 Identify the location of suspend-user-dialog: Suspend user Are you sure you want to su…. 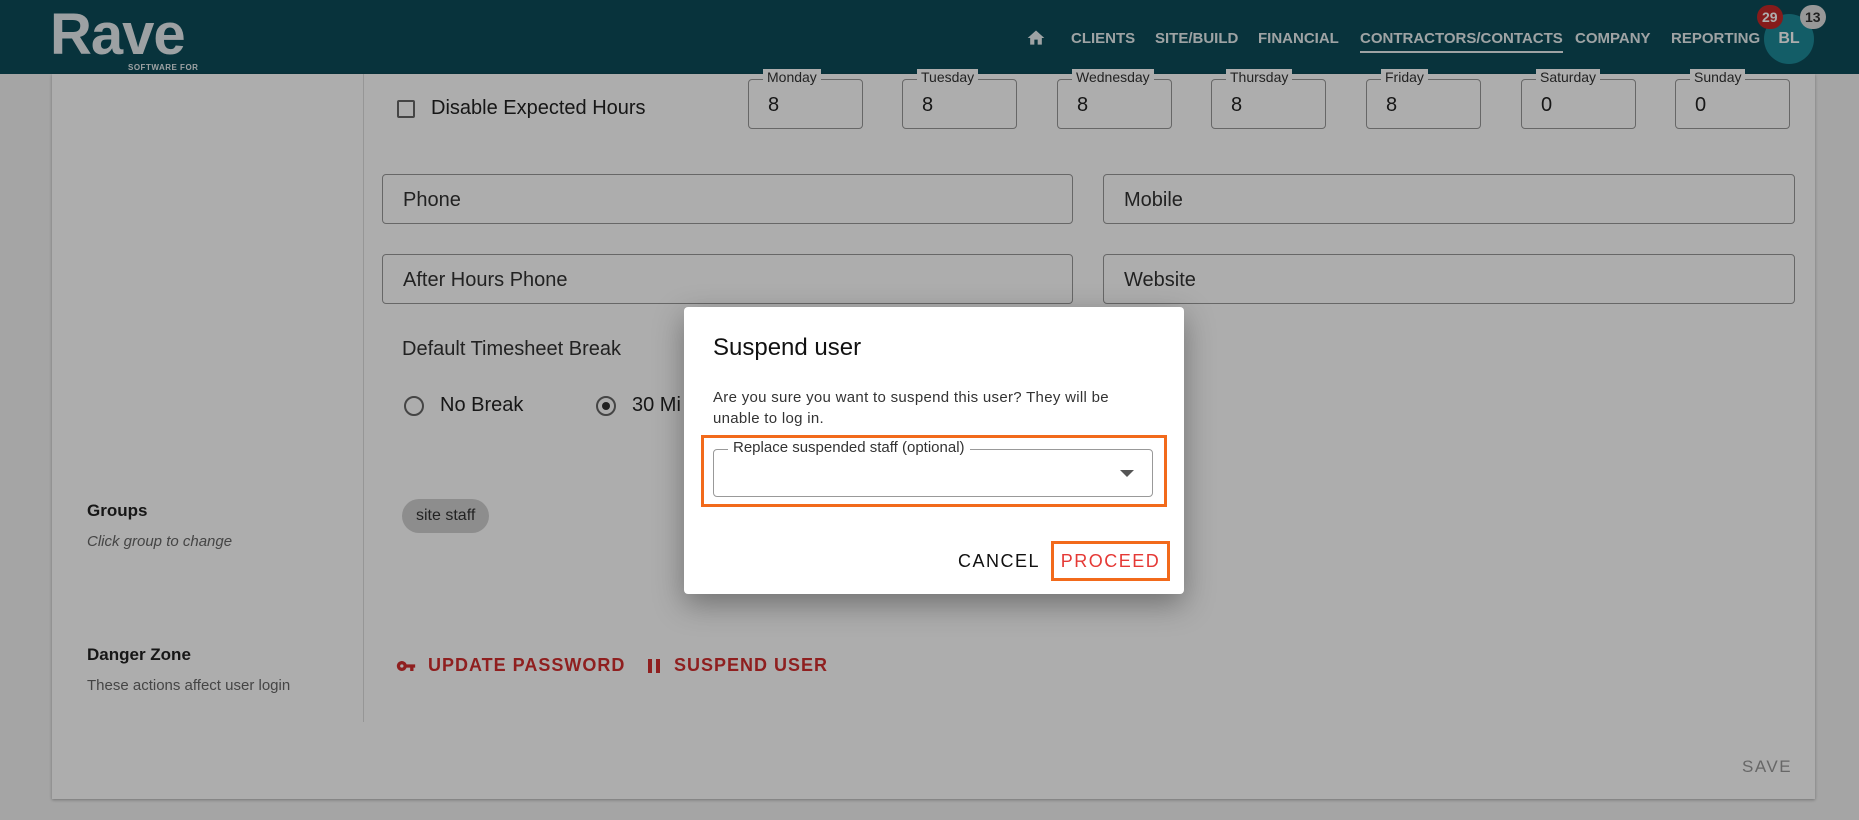
(934, 450).